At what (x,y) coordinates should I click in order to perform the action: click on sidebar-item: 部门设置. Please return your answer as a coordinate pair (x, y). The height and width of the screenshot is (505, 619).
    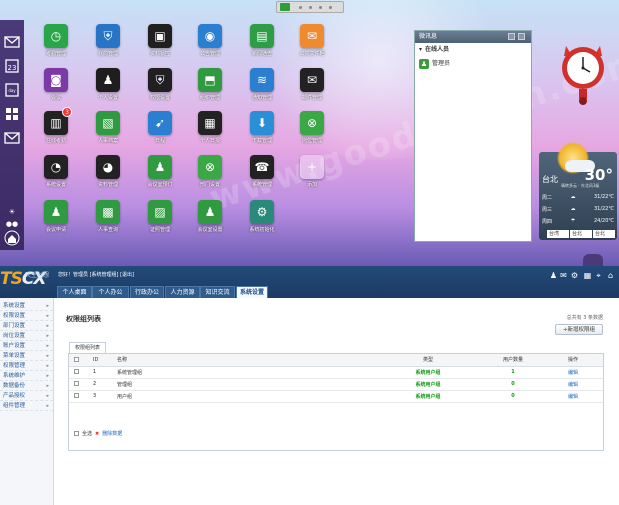
    Looking at the image, I should click on (26, 326).